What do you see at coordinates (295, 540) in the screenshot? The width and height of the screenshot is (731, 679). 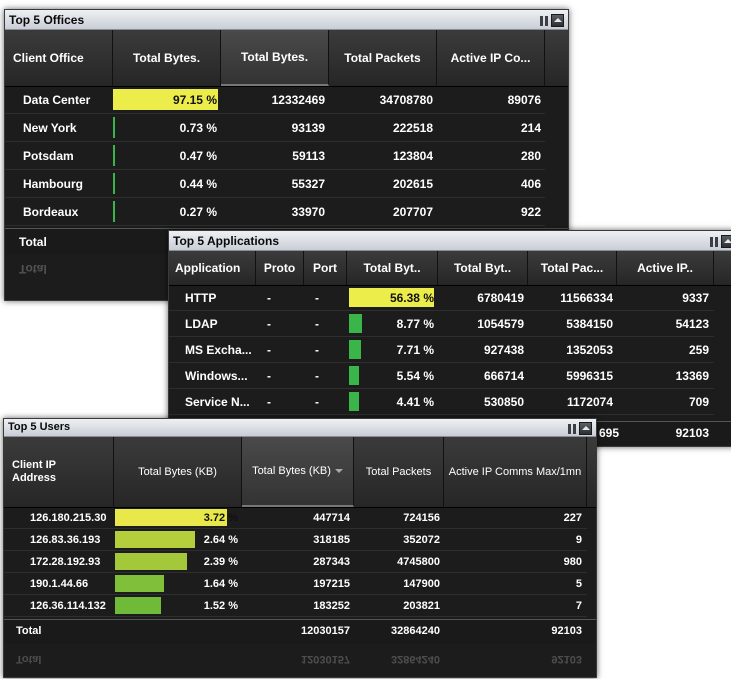 I see `table-row: 126.83.36.193 2.64 % 318185 352072 9` at bounding box center [295, 540].